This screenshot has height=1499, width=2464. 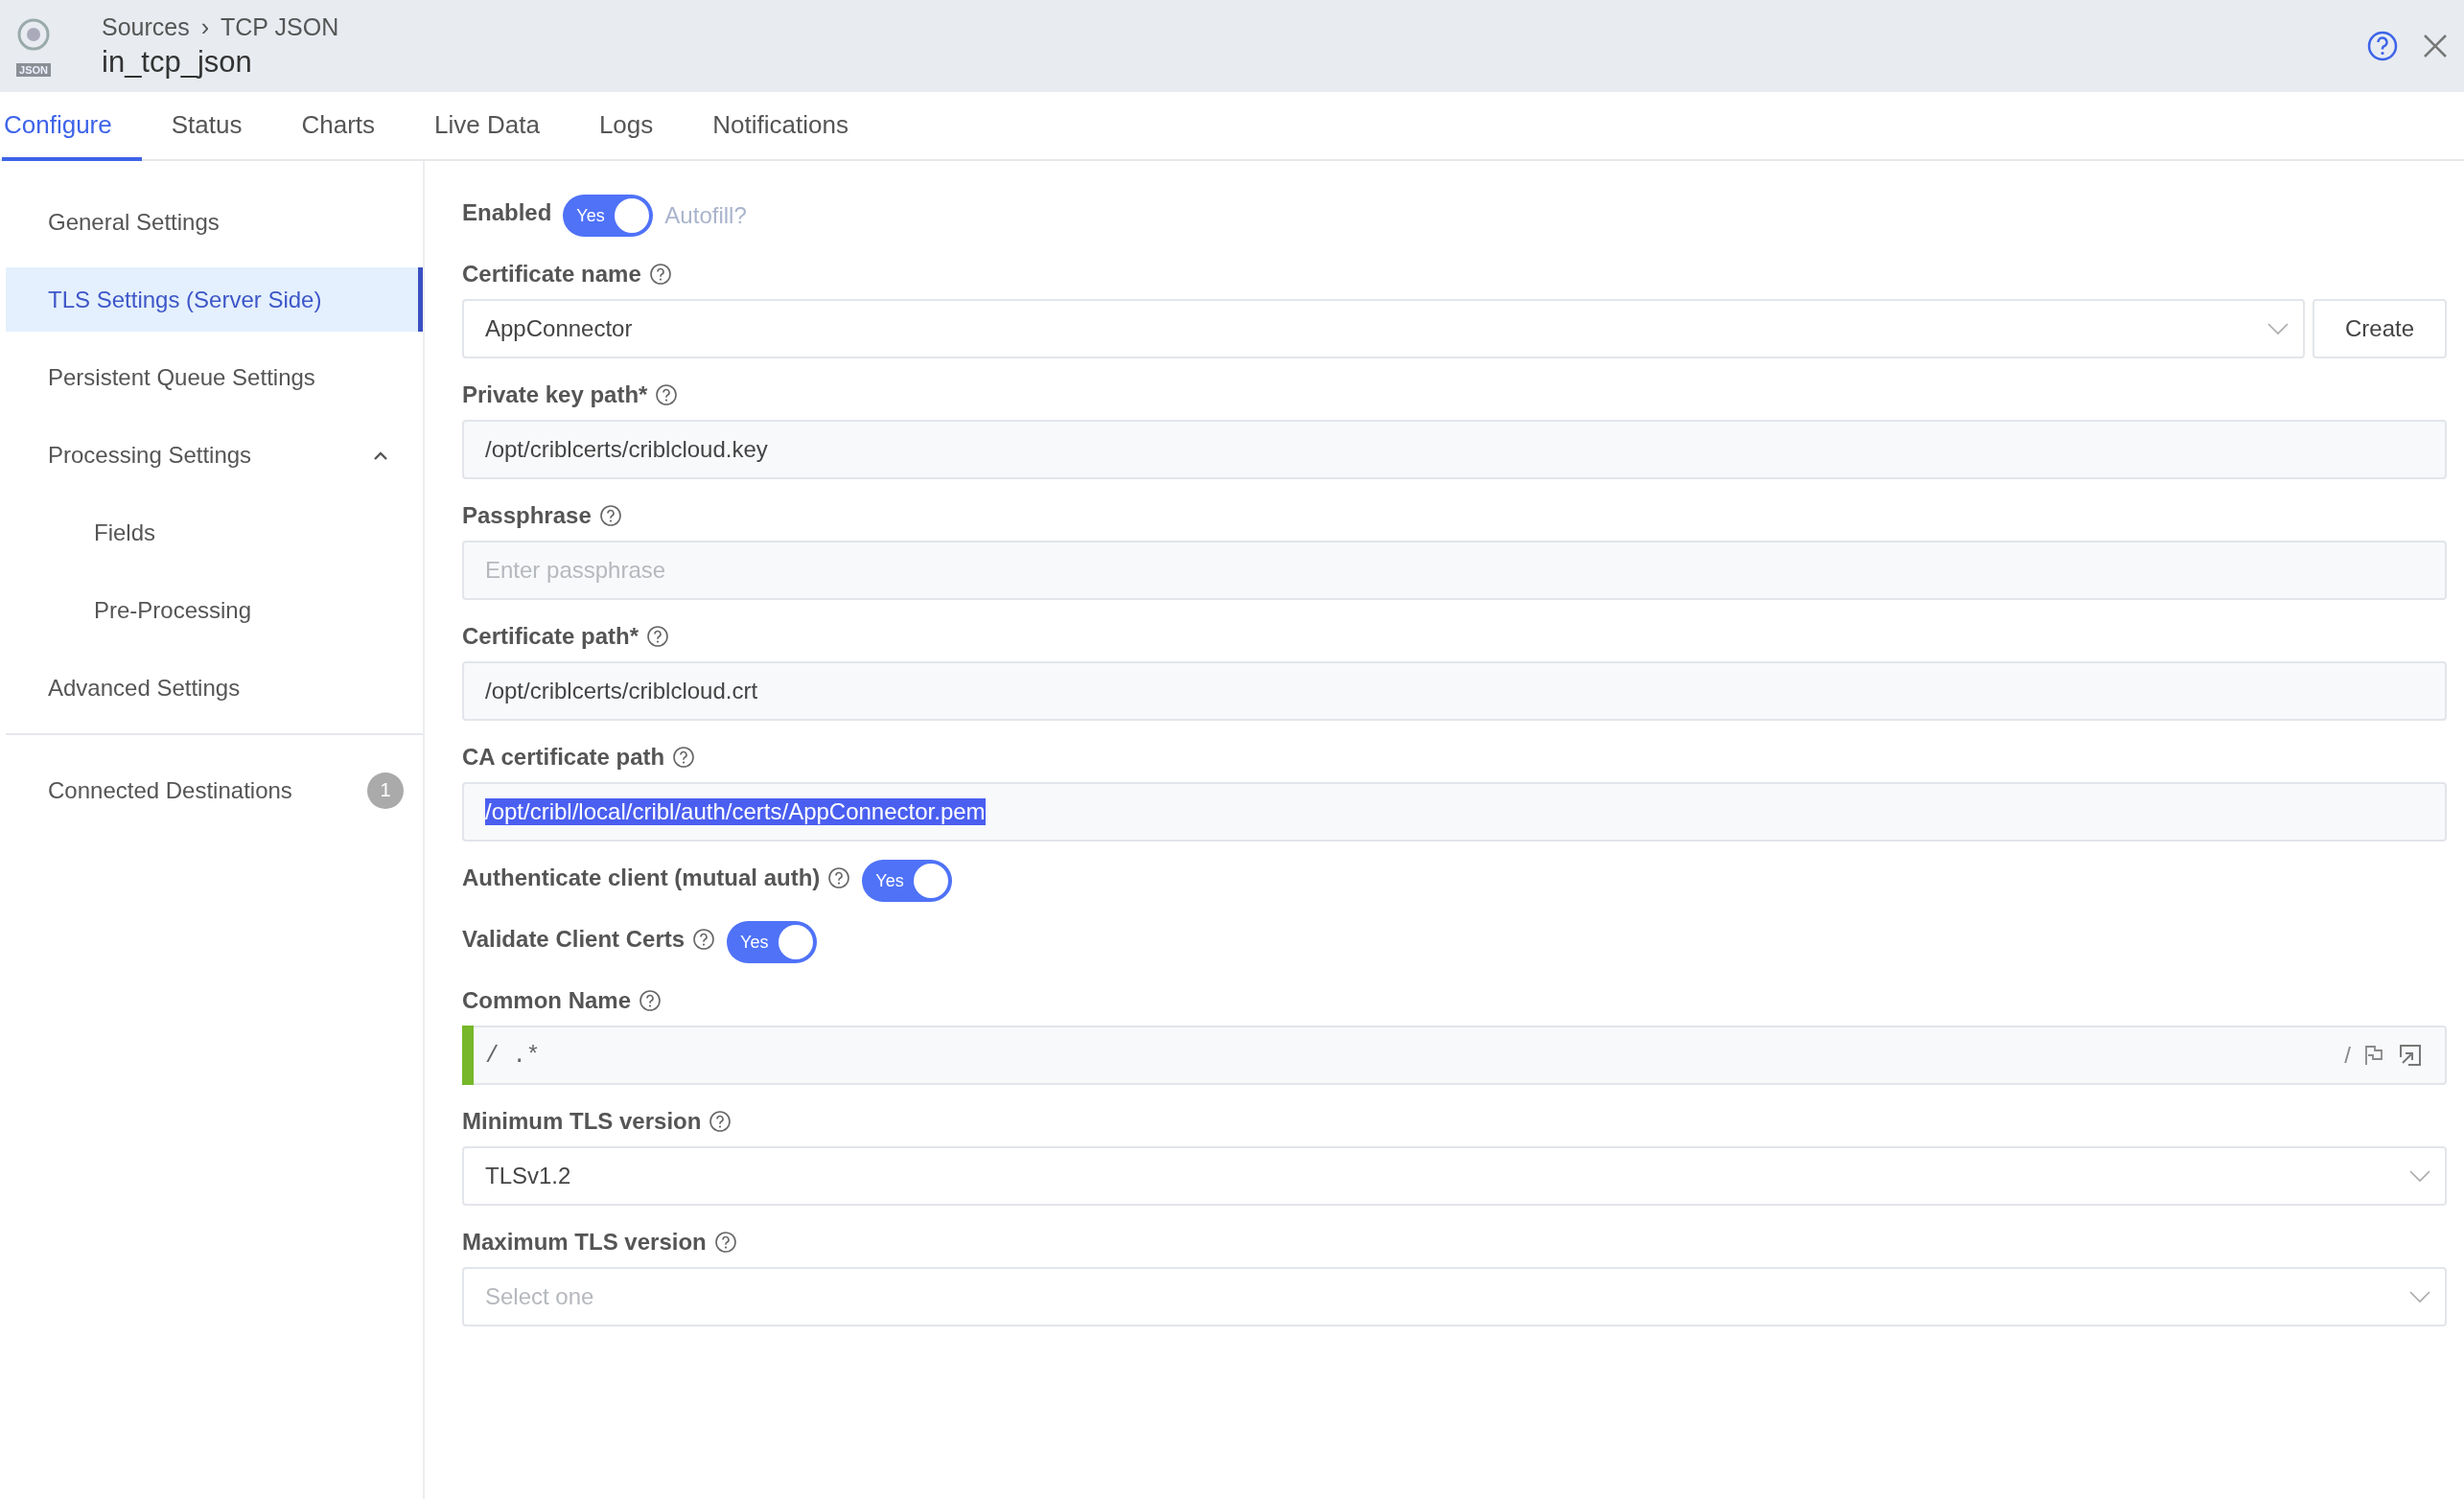 I want to click on sidebar-item: Persistent Queue Settings, so click(x=215, y=377).